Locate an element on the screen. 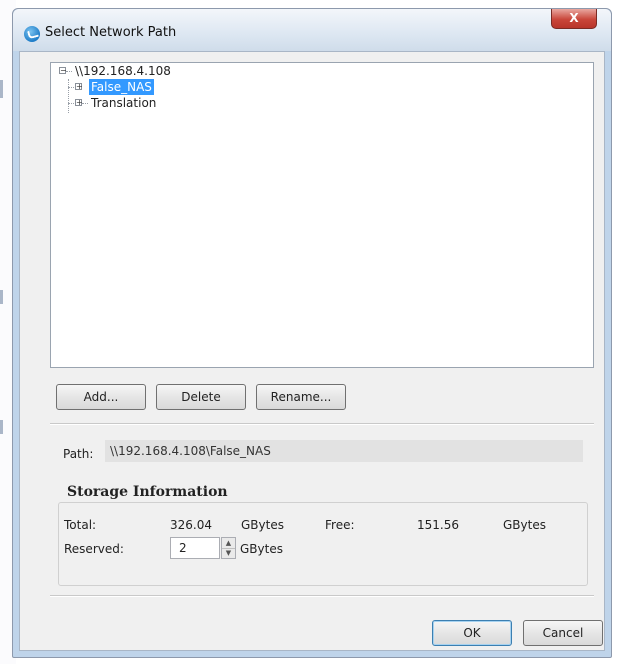 This screenshot has width=617, height=664. close-button: X is located at coordinates (574, 19).